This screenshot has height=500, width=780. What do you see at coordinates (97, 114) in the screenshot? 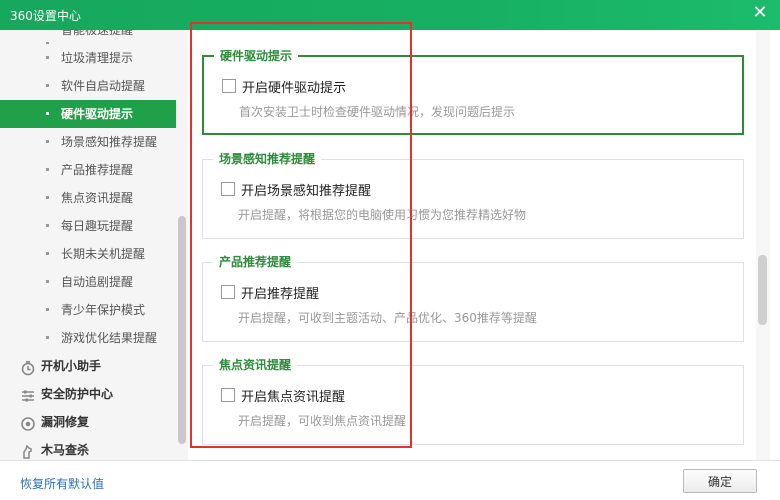
I see `sidebar-subitem-label: 硬件驱动提示` at bounding box center [97, 114].